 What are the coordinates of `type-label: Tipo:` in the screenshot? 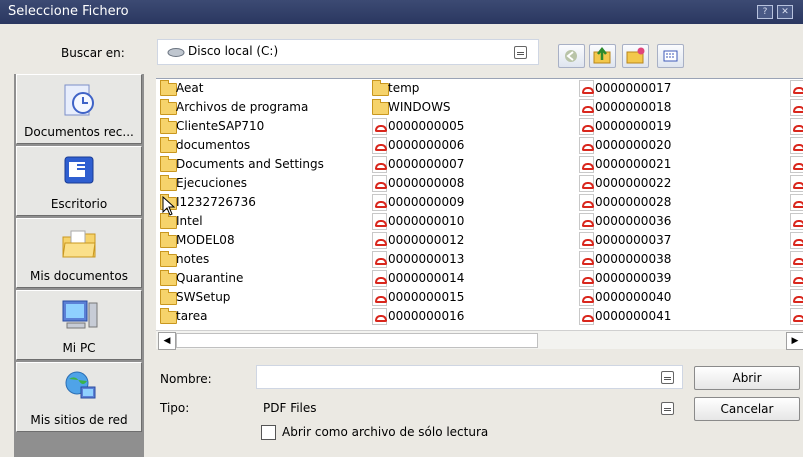 It's located at (175, 408).